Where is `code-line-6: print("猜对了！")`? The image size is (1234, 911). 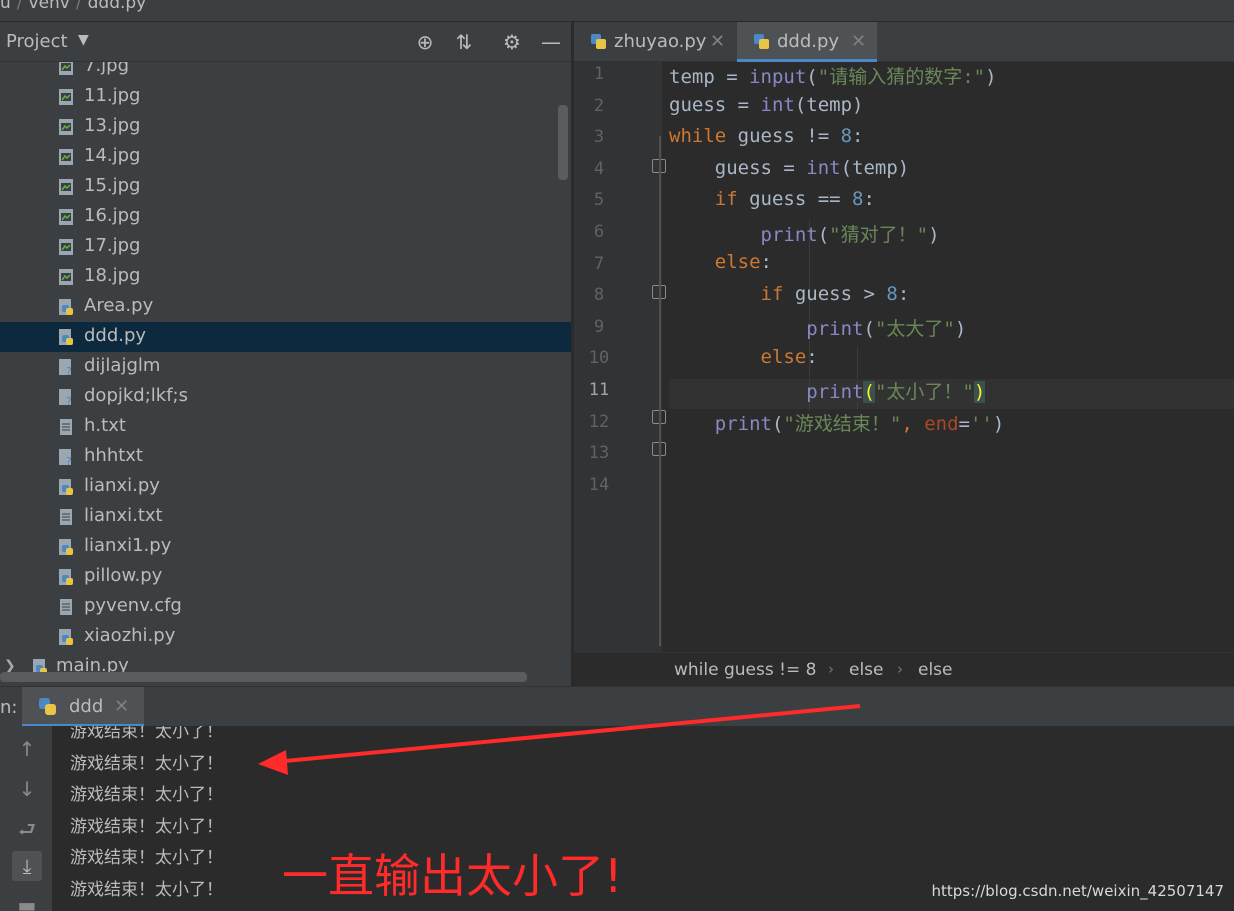 code-line-6: print("猜对了！") is located at coordinates (850, 235).